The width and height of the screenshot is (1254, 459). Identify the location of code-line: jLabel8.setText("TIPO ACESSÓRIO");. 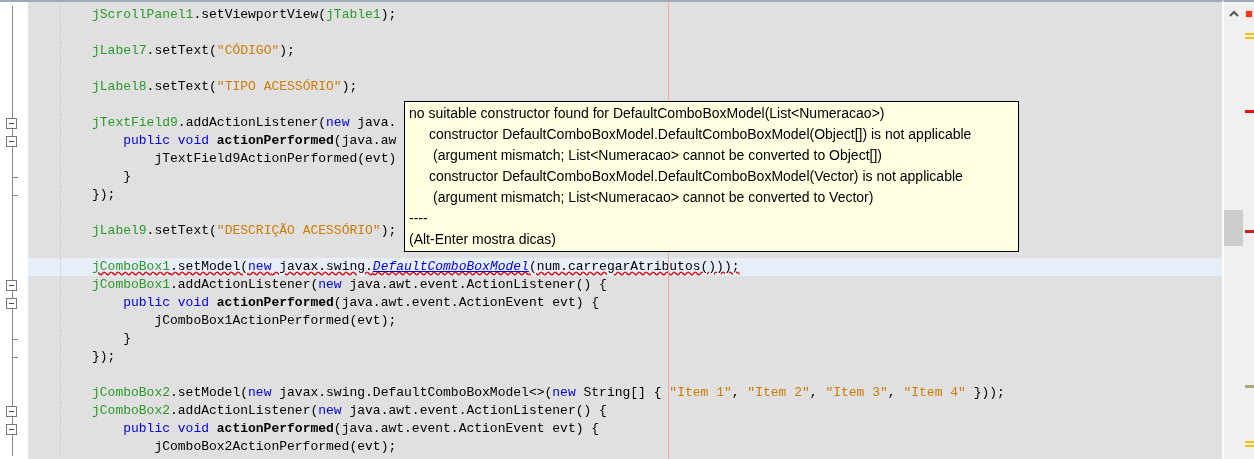
(225, 87).